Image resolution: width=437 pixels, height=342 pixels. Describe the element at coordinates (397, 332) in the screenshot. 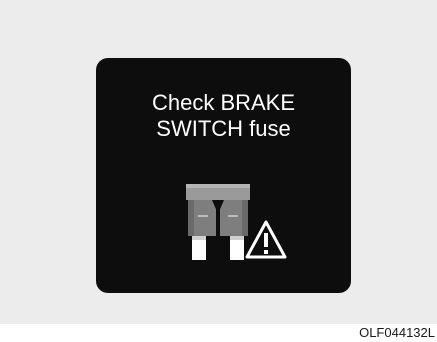

I see `figure-code: OLF044132L` at that location.